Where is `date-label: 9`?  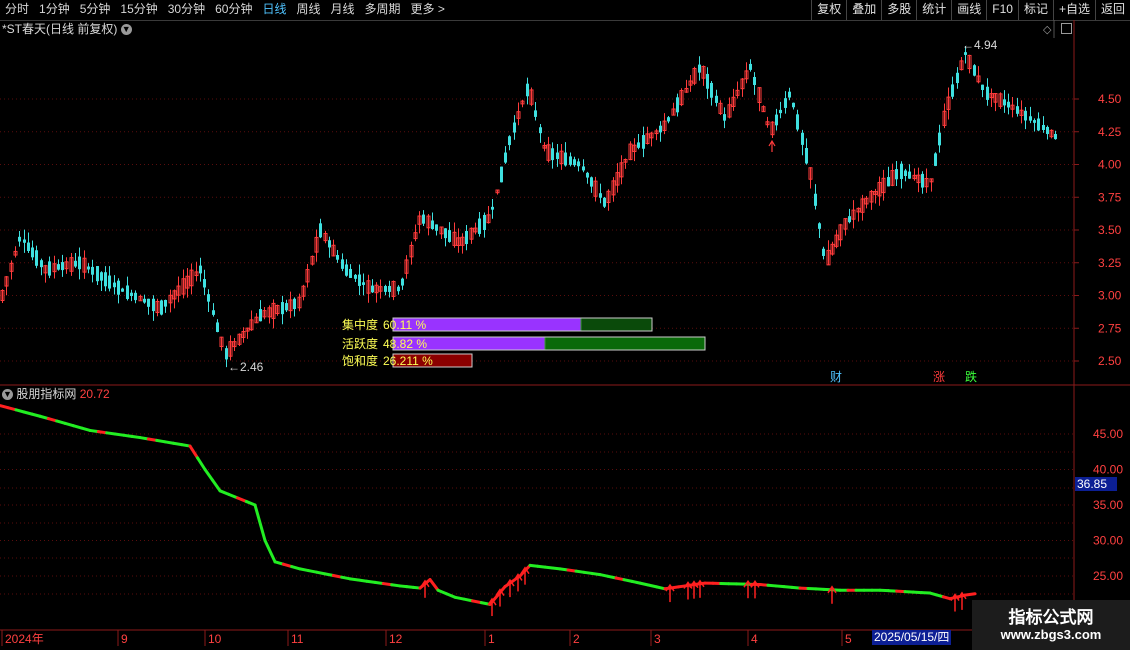 date-label: 9 is located at coordinates (124, 639).